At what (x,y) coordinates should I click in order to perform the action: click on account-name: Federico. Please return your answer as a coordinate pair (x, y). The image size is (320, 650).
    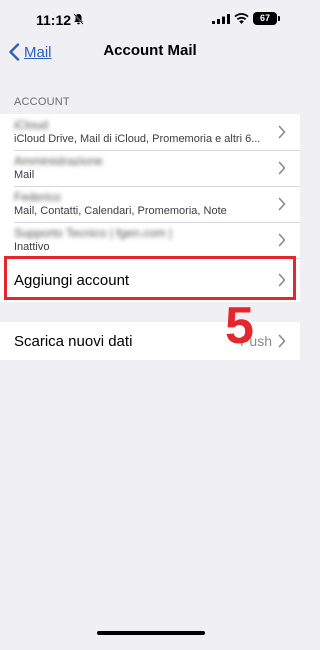
    Looking at the image, I should click on (37, 197).